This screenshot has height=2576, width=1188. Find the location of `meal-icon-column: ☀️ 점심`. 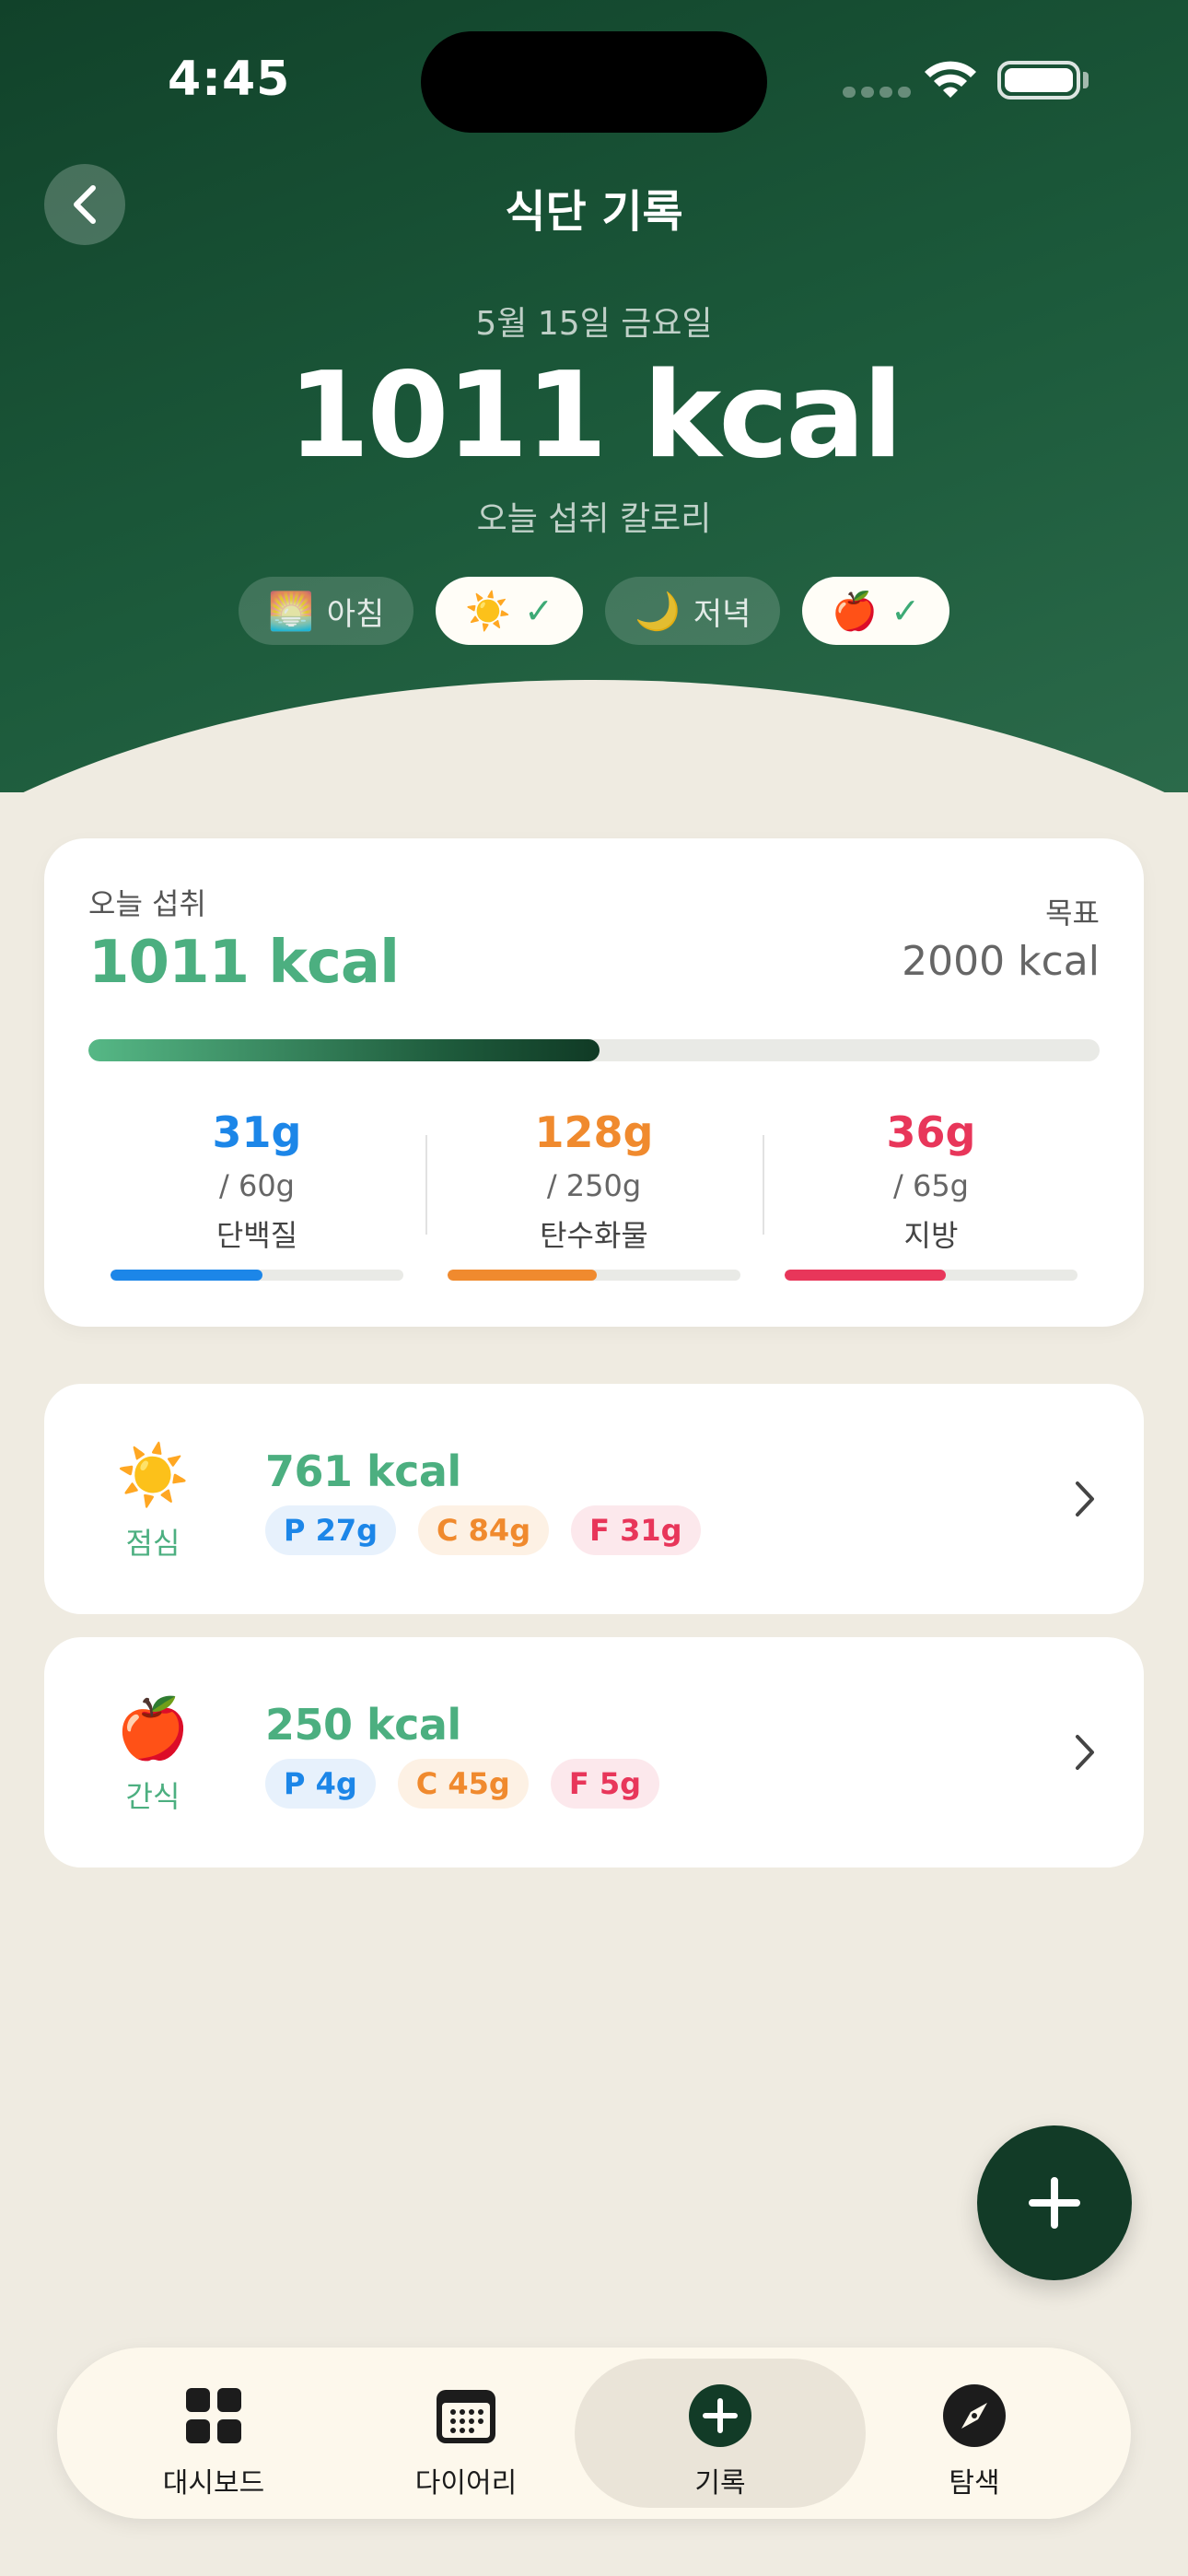

meal-icon-column: ☀️ 점심 is located at coordinates (153, 1501).